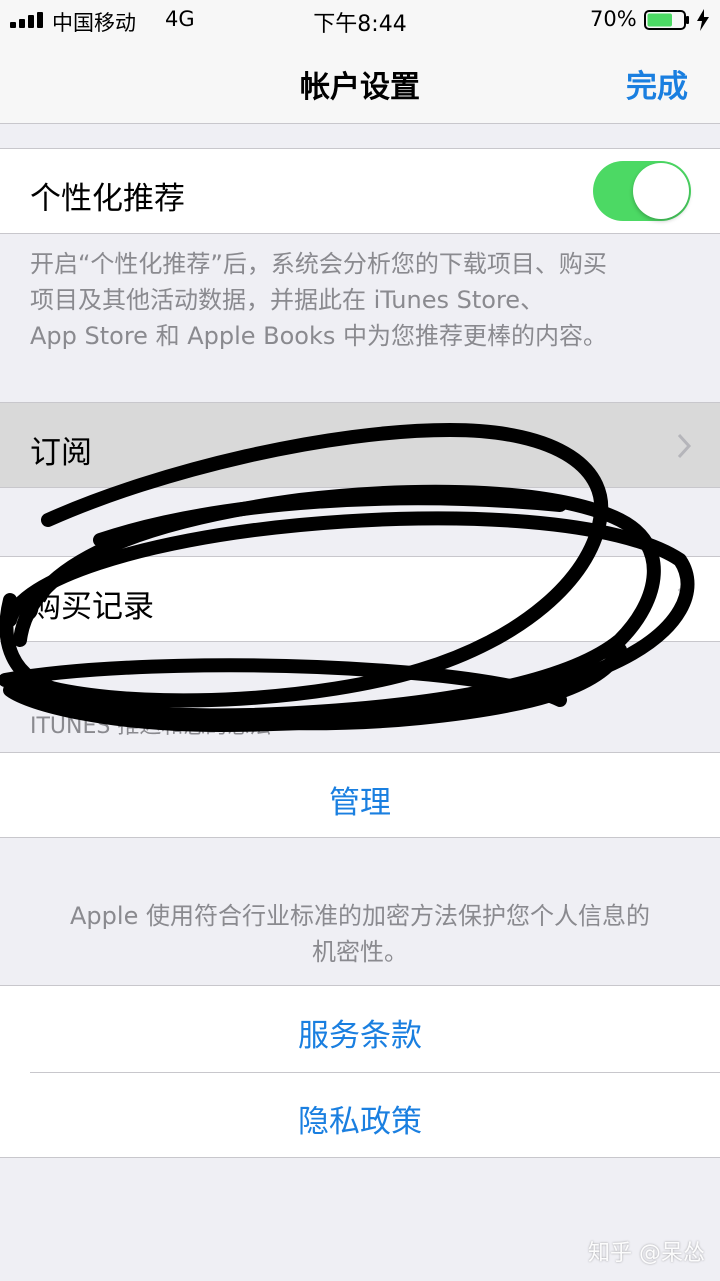 Image resolution: width=720 pixels, height=1281 pixels. What do you see at coordinates (703, 20) in the screenshot?
I see `charging-bolt-icon` at bounding box center [703, 20].